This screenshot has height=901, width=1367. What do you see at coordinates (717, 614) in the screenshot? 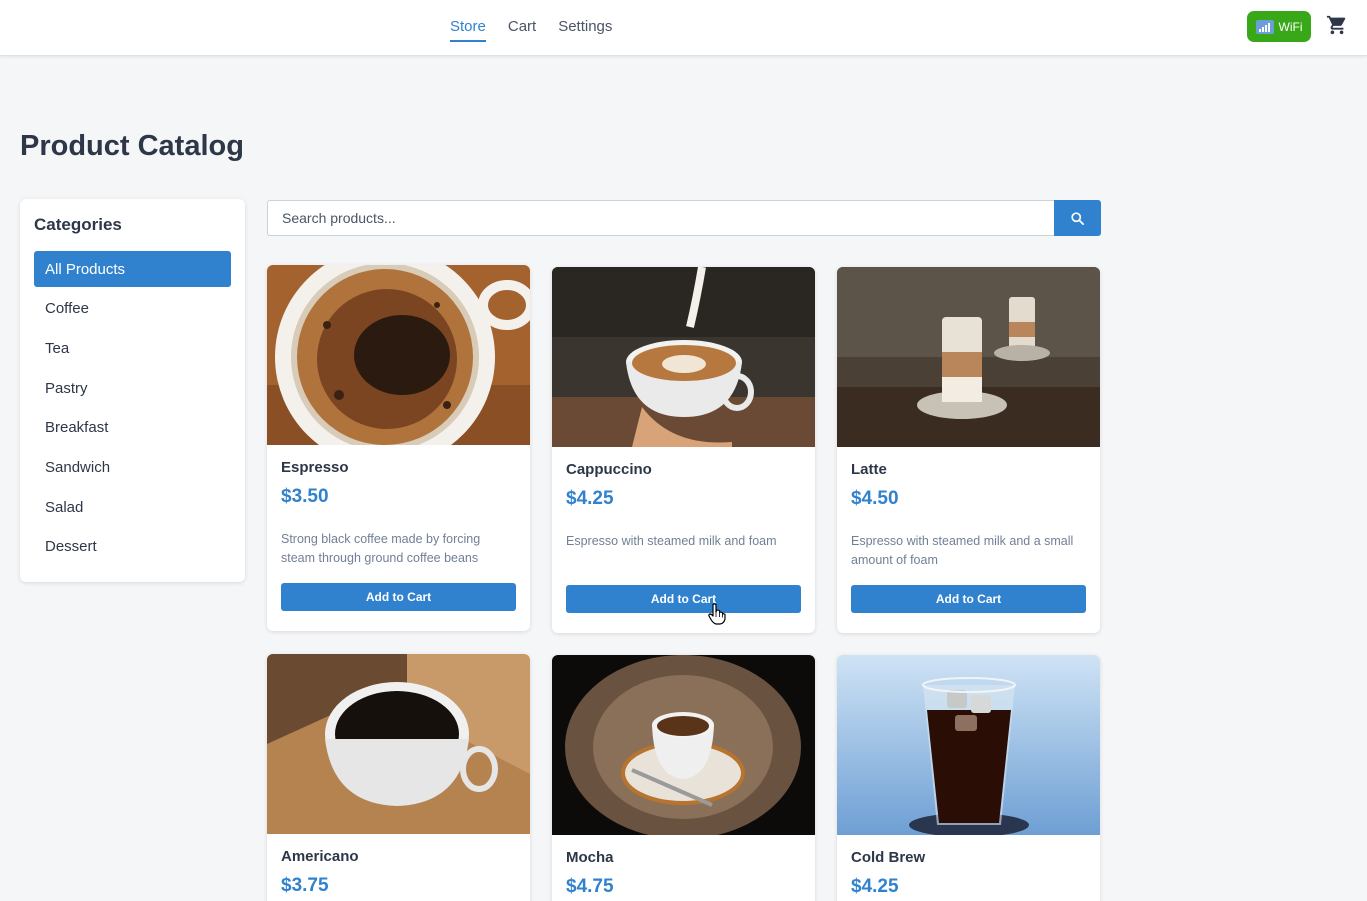
I see `hand-cursor-icon` at bounding box center [717, 614].